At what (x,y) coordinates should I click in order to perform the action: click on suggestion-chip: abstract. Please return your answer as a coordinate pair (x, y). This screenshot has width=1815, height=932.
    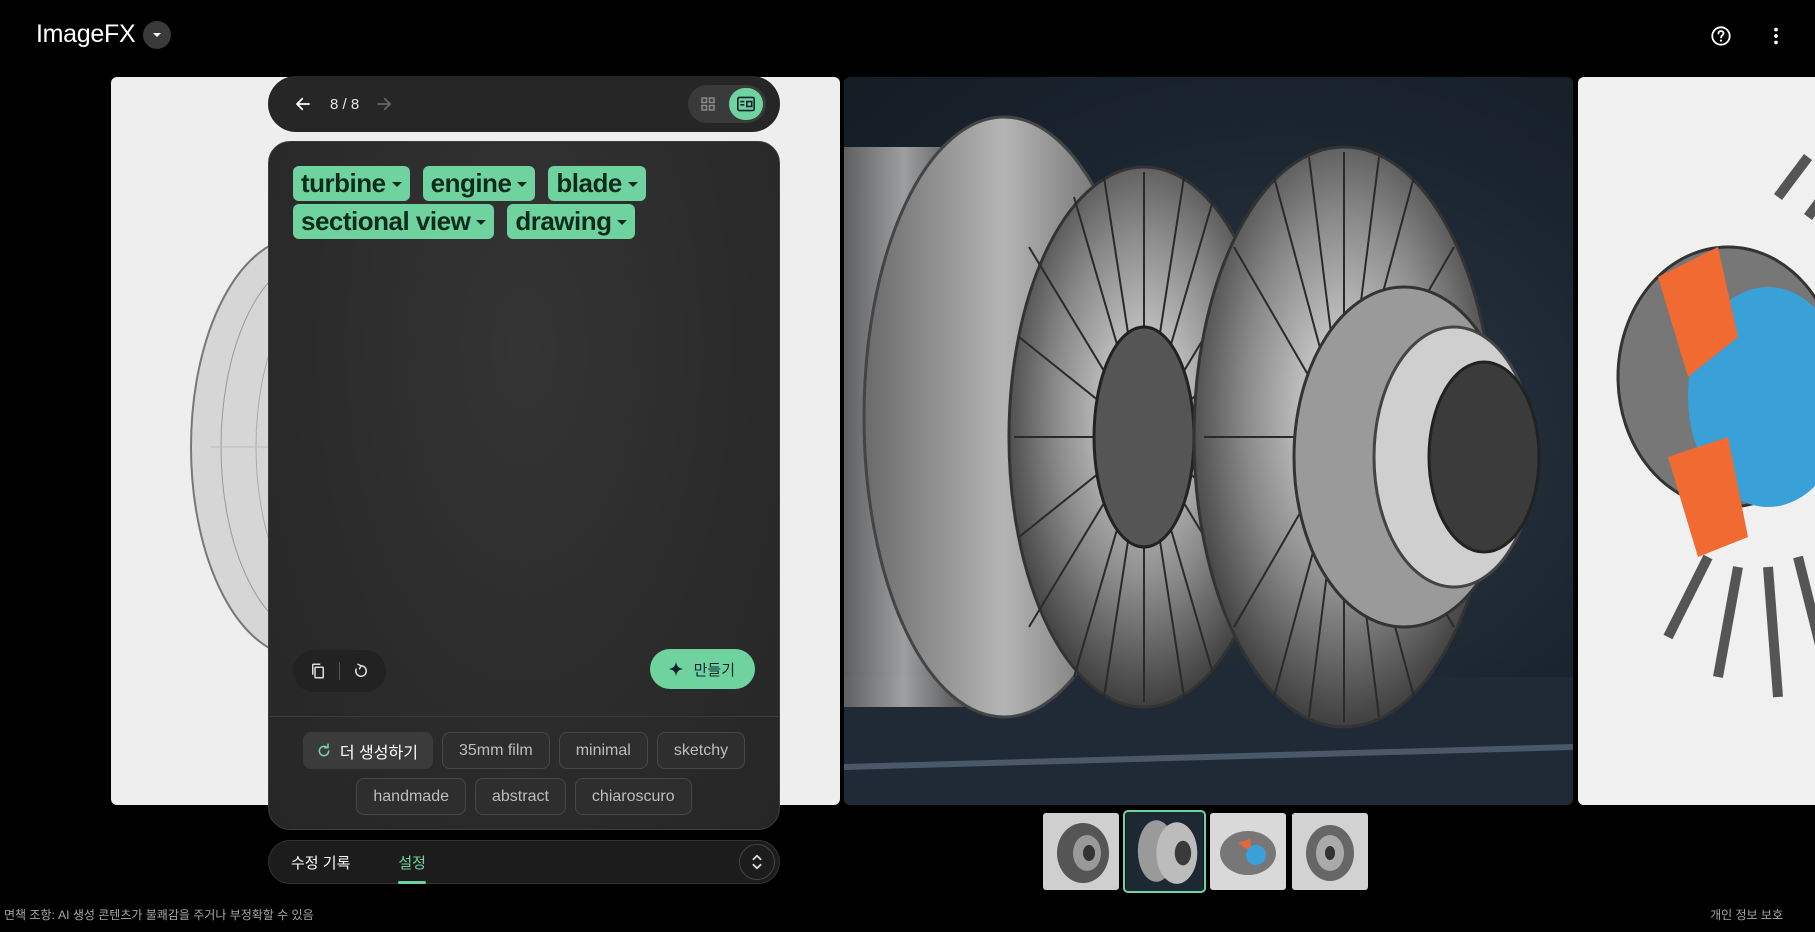
    Looking at the image, I should click on (520, 796).